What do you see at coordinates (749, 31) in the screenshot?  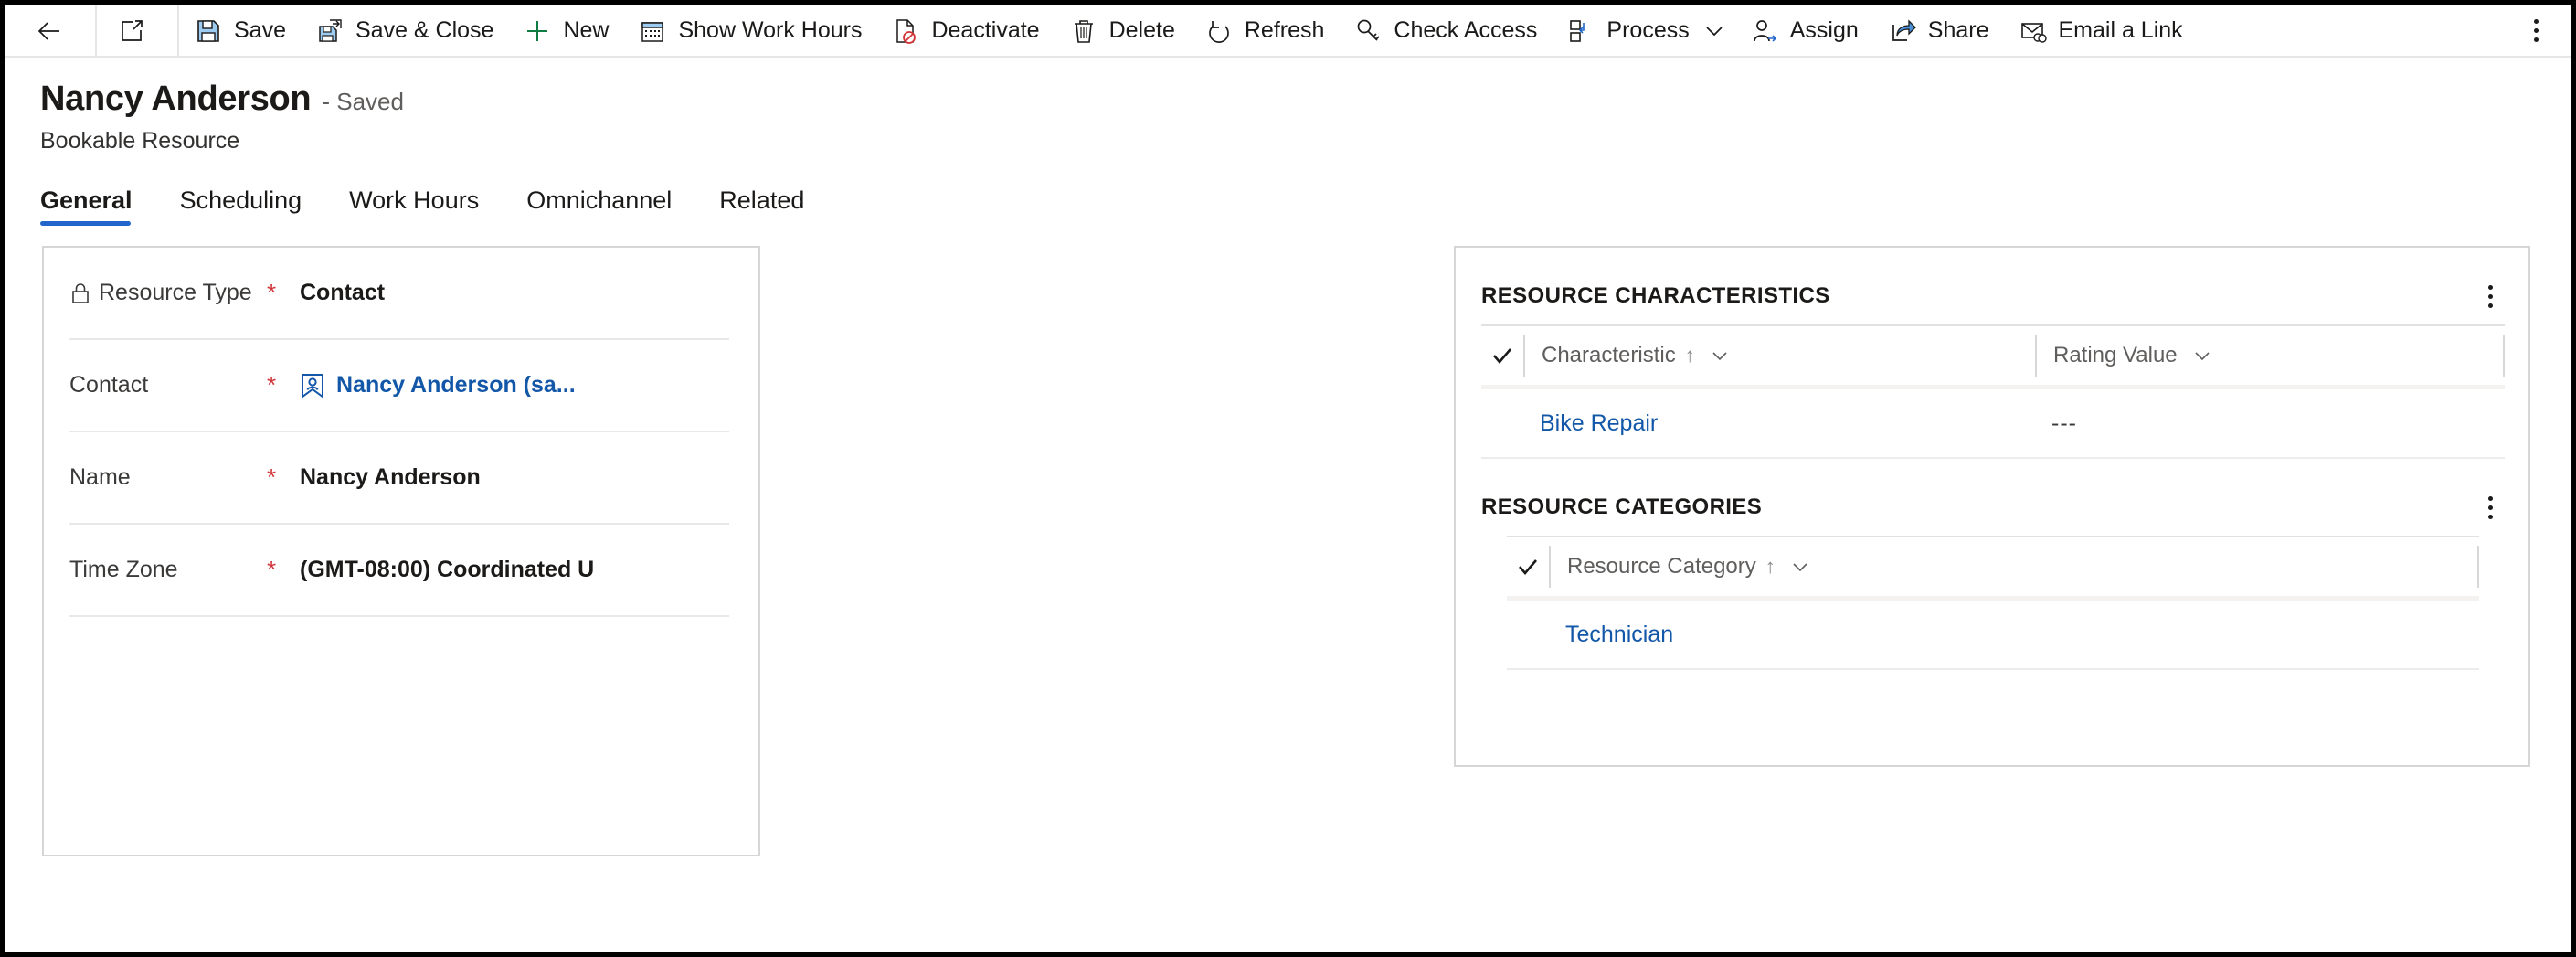 I see `show-work-hours-button: Show Work Hours` at bounding box center [749, 31].